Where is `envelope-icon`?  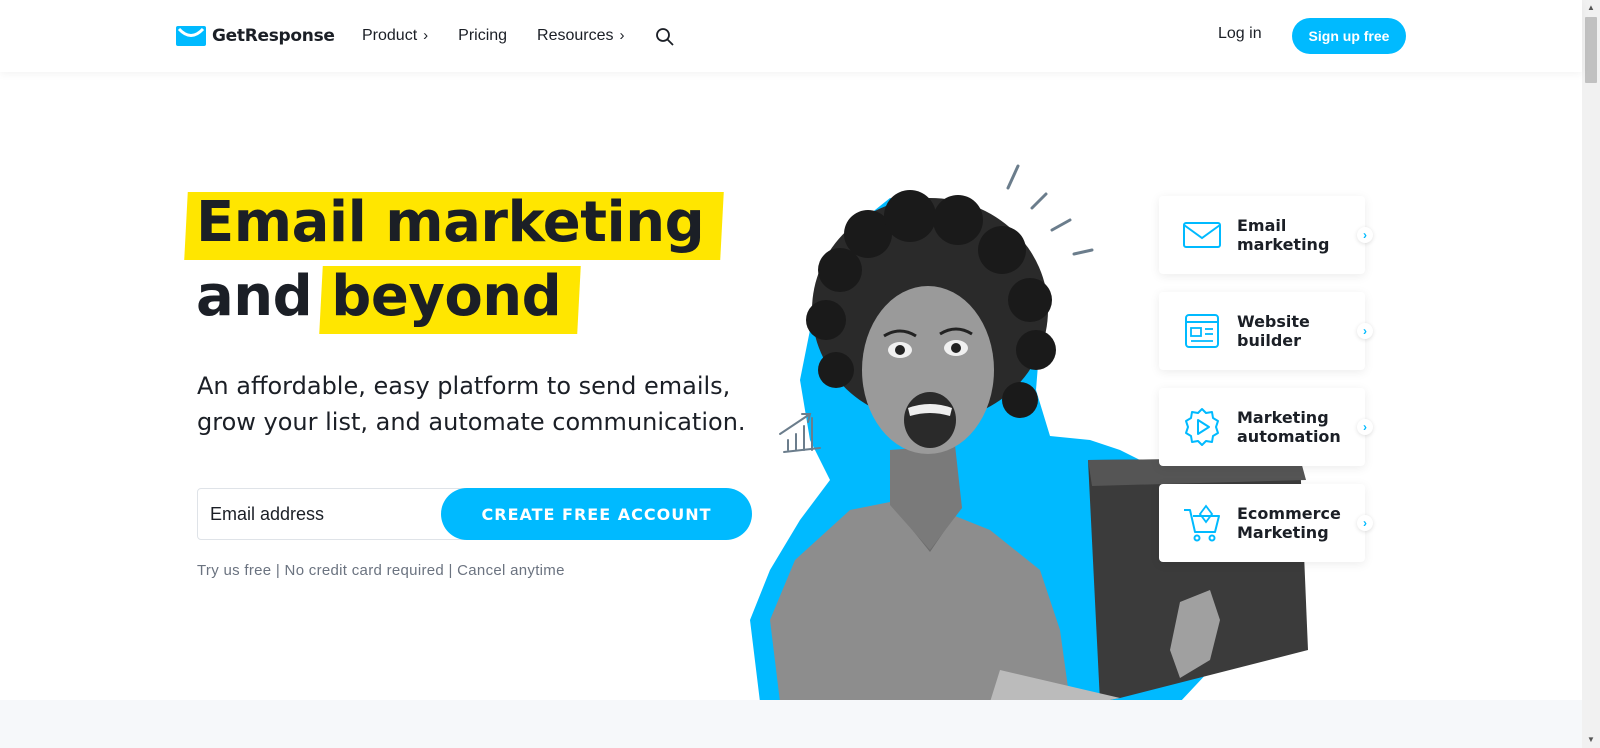
envelope-icon is located at coordinates (1202, 235).